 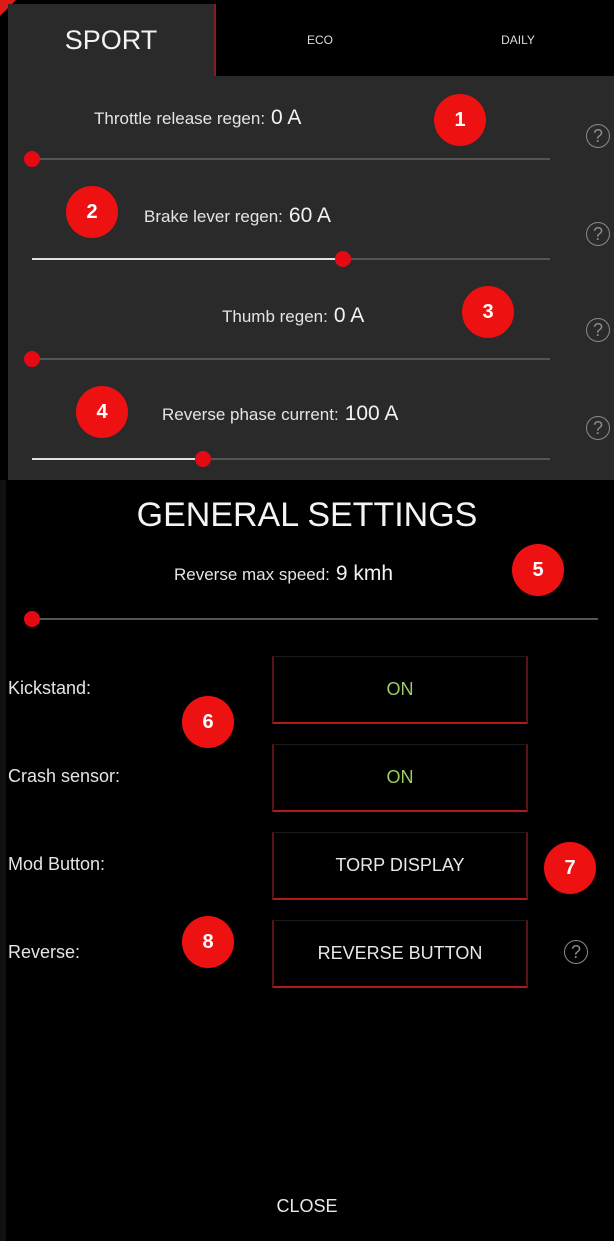 I want to click on reverse-phase-current-value: 100 A, so click(x=371, y=413).